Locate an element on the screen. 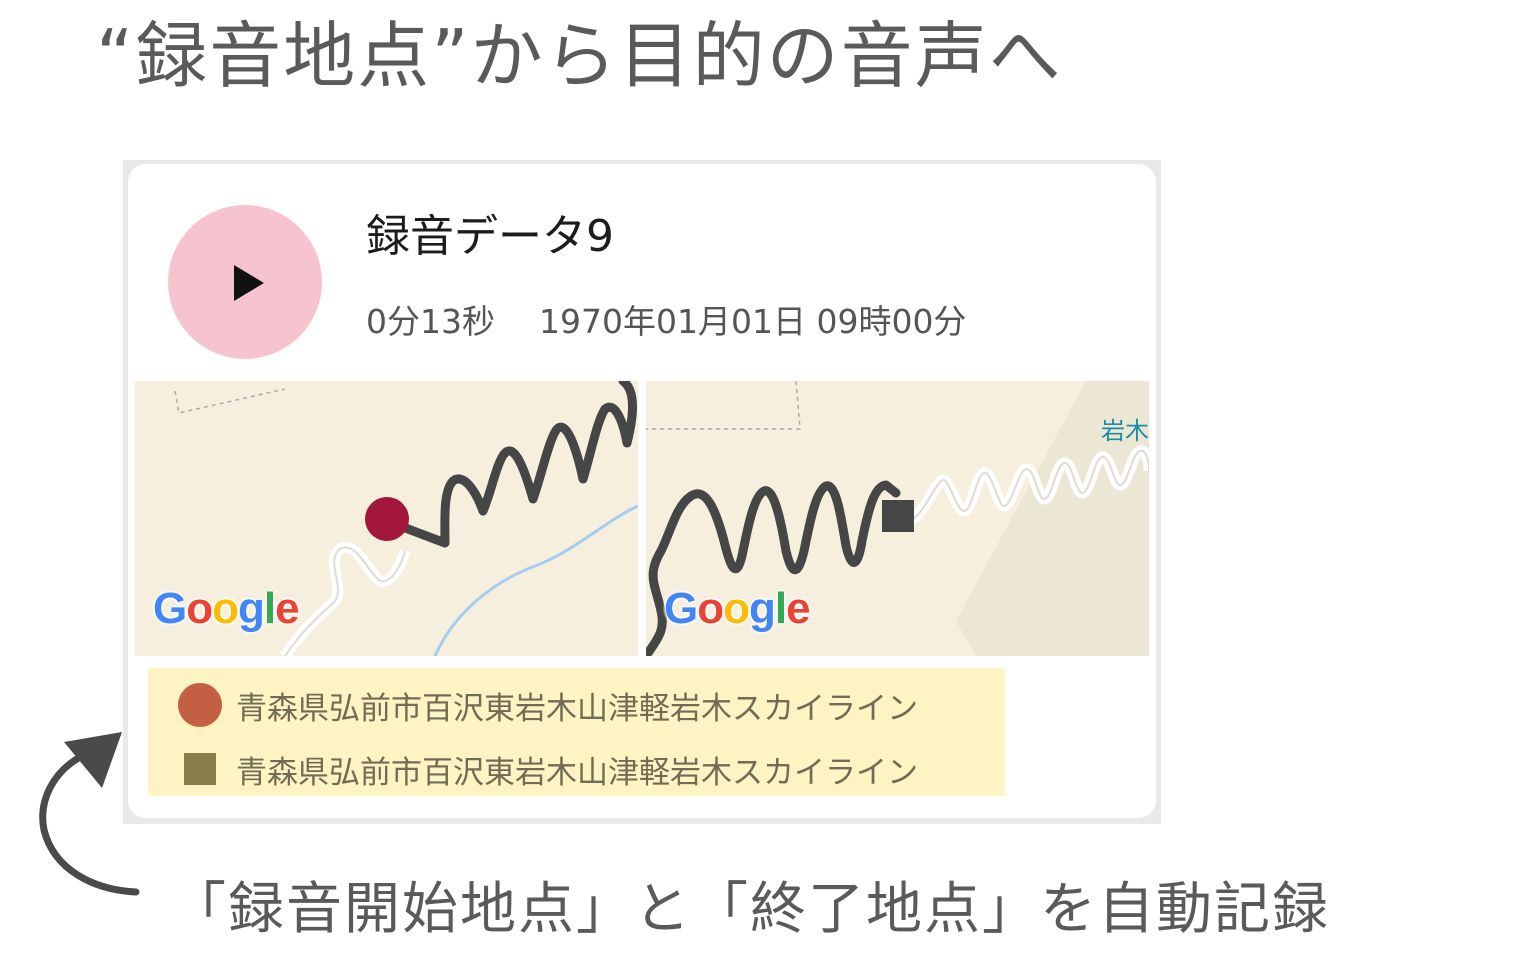 This screenshot has width=1516, height=958. end-marker-icon is located at coordinates (898, 516).